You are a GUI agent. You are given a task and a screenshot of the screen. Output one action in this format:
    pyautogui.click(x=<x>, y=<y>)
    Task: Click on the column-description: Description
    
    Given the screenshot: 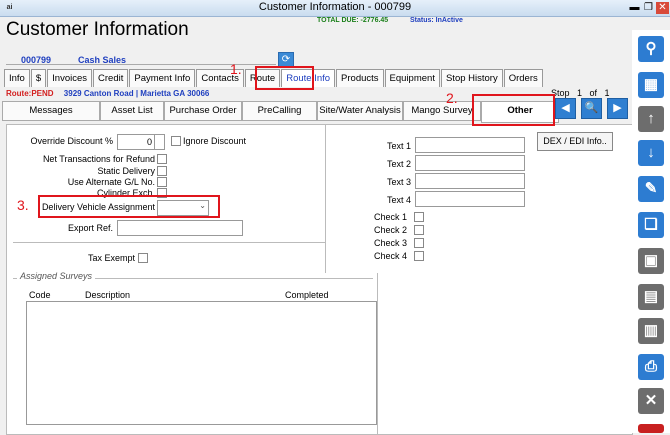 What is the action you would take?
    pyautogui.click(x=108, y=295)
    